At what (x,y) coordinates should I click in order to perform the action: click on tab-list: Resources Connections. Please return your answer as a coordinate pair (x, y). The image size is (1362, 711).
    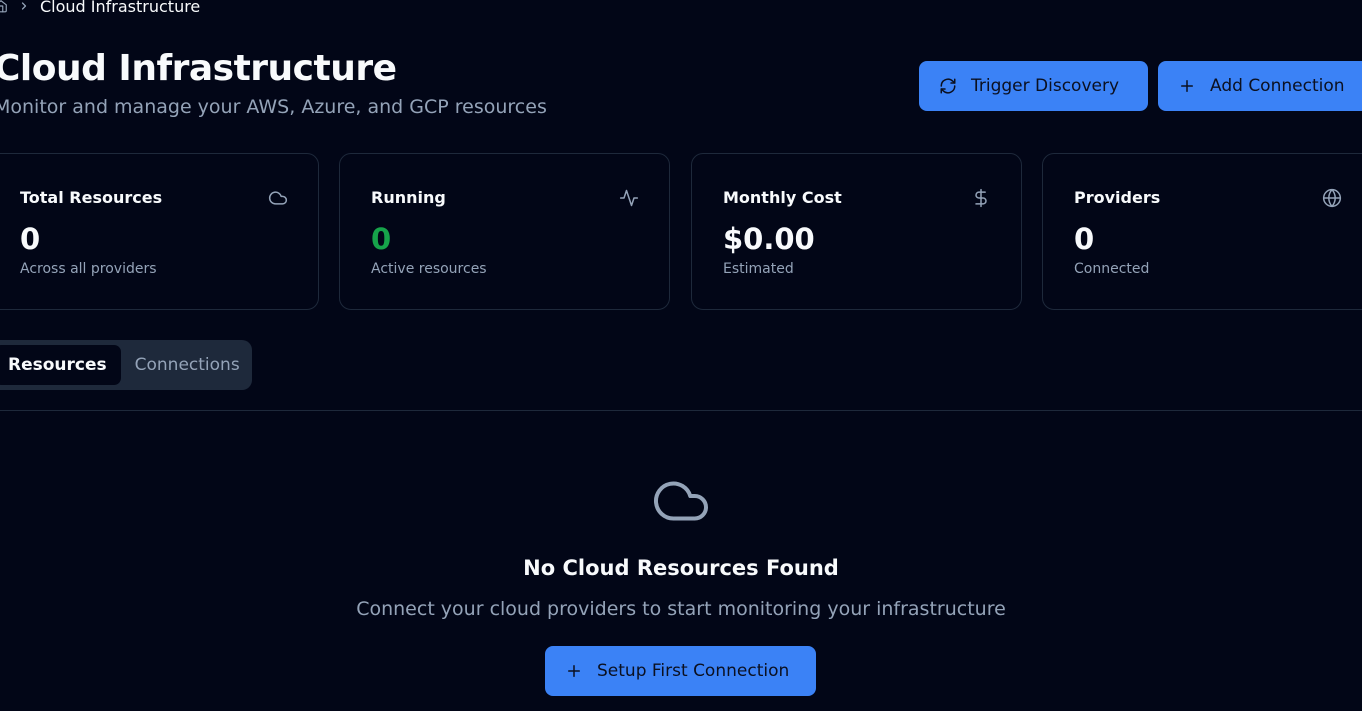
    Looking at the image, I should click on (126, 365).